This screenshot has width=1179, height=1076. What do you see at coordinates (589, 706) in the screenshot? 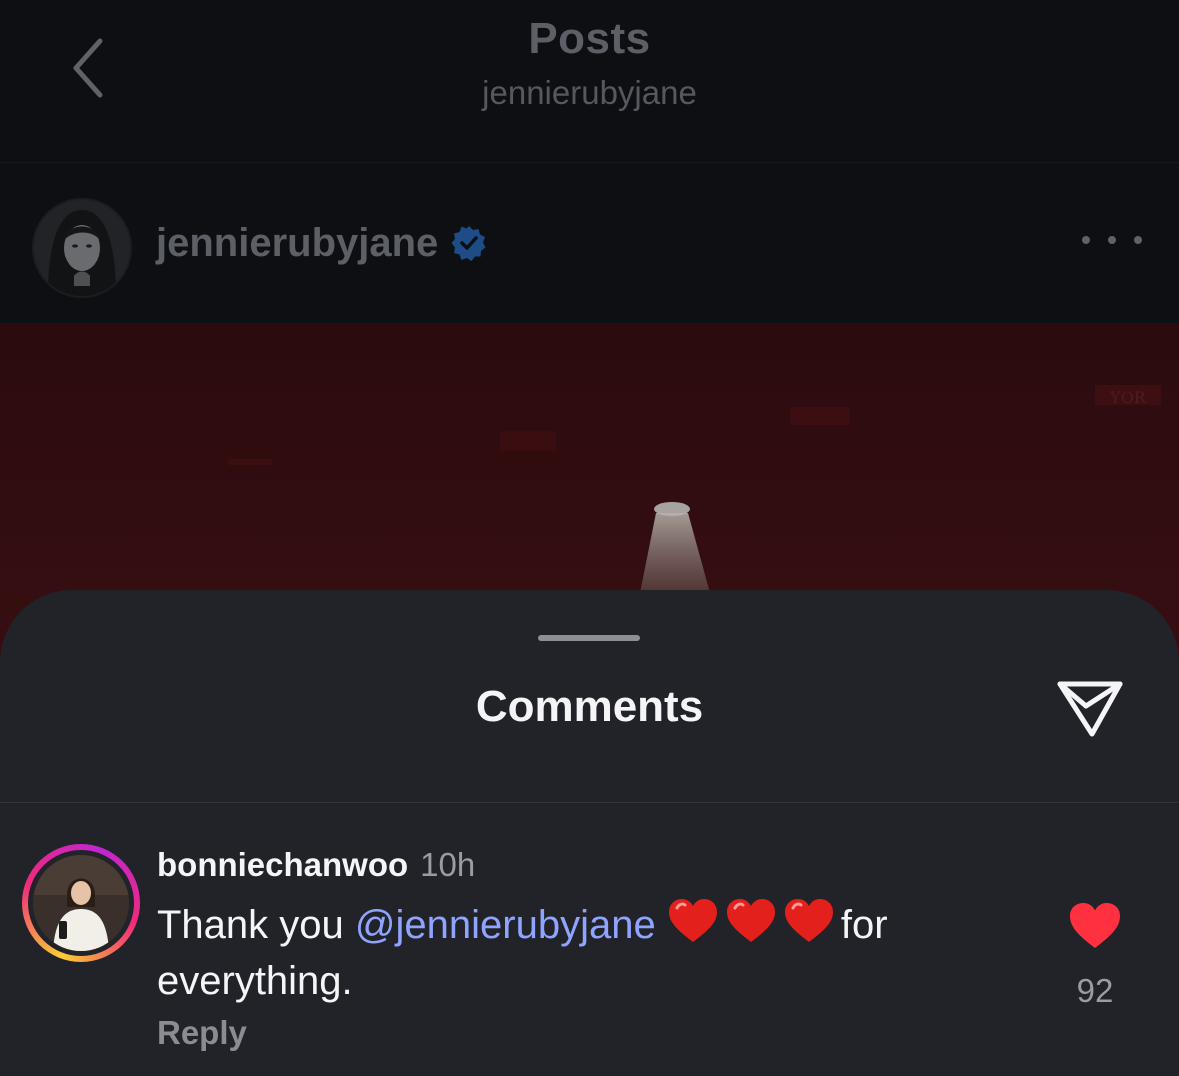
I see `comments-title: Comments` at bounding box center [589, 706].